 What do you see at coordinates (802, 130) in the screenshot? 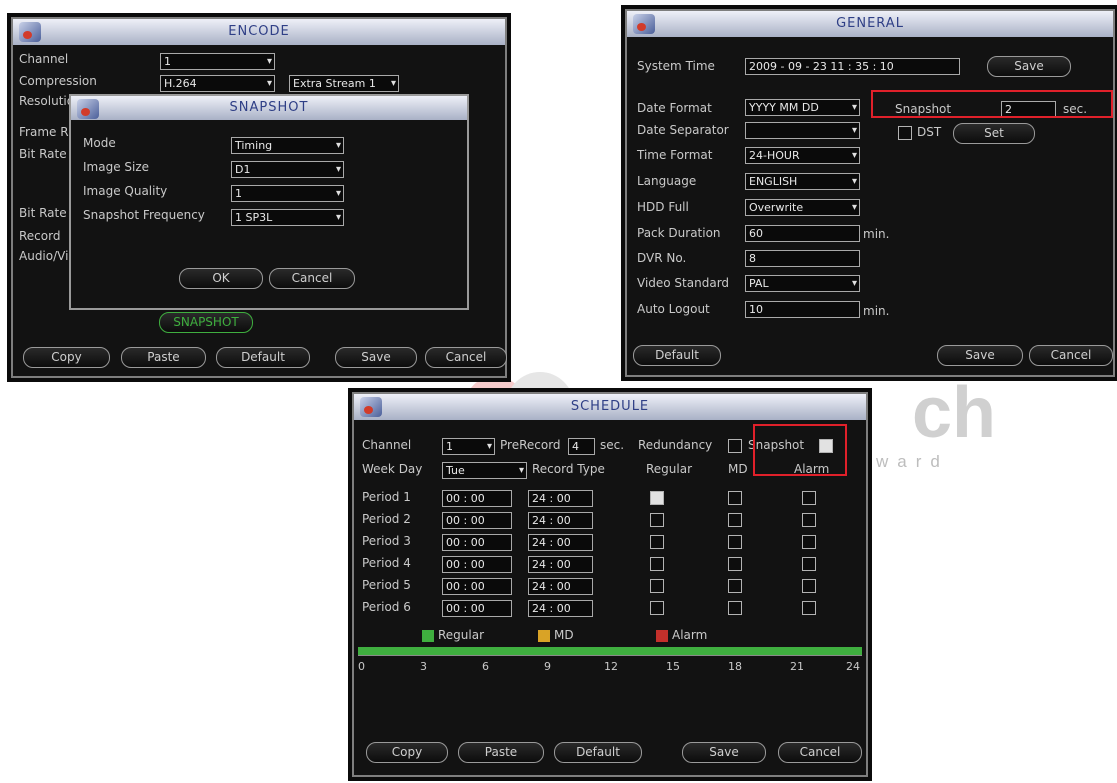
I see `date-separator-select` at bounding box center [802, 130].